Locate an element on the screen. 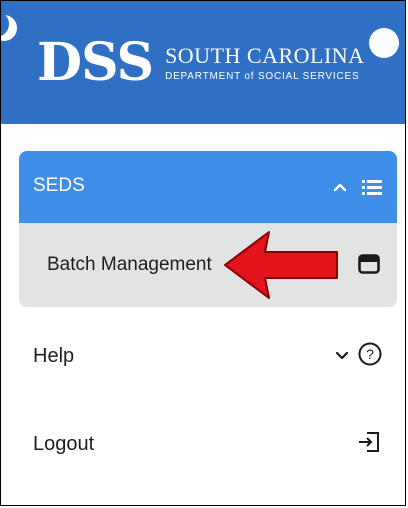 The width and height of the screenshot is (408, 508). chevron-down-icon is located at coordinates (342, 356).